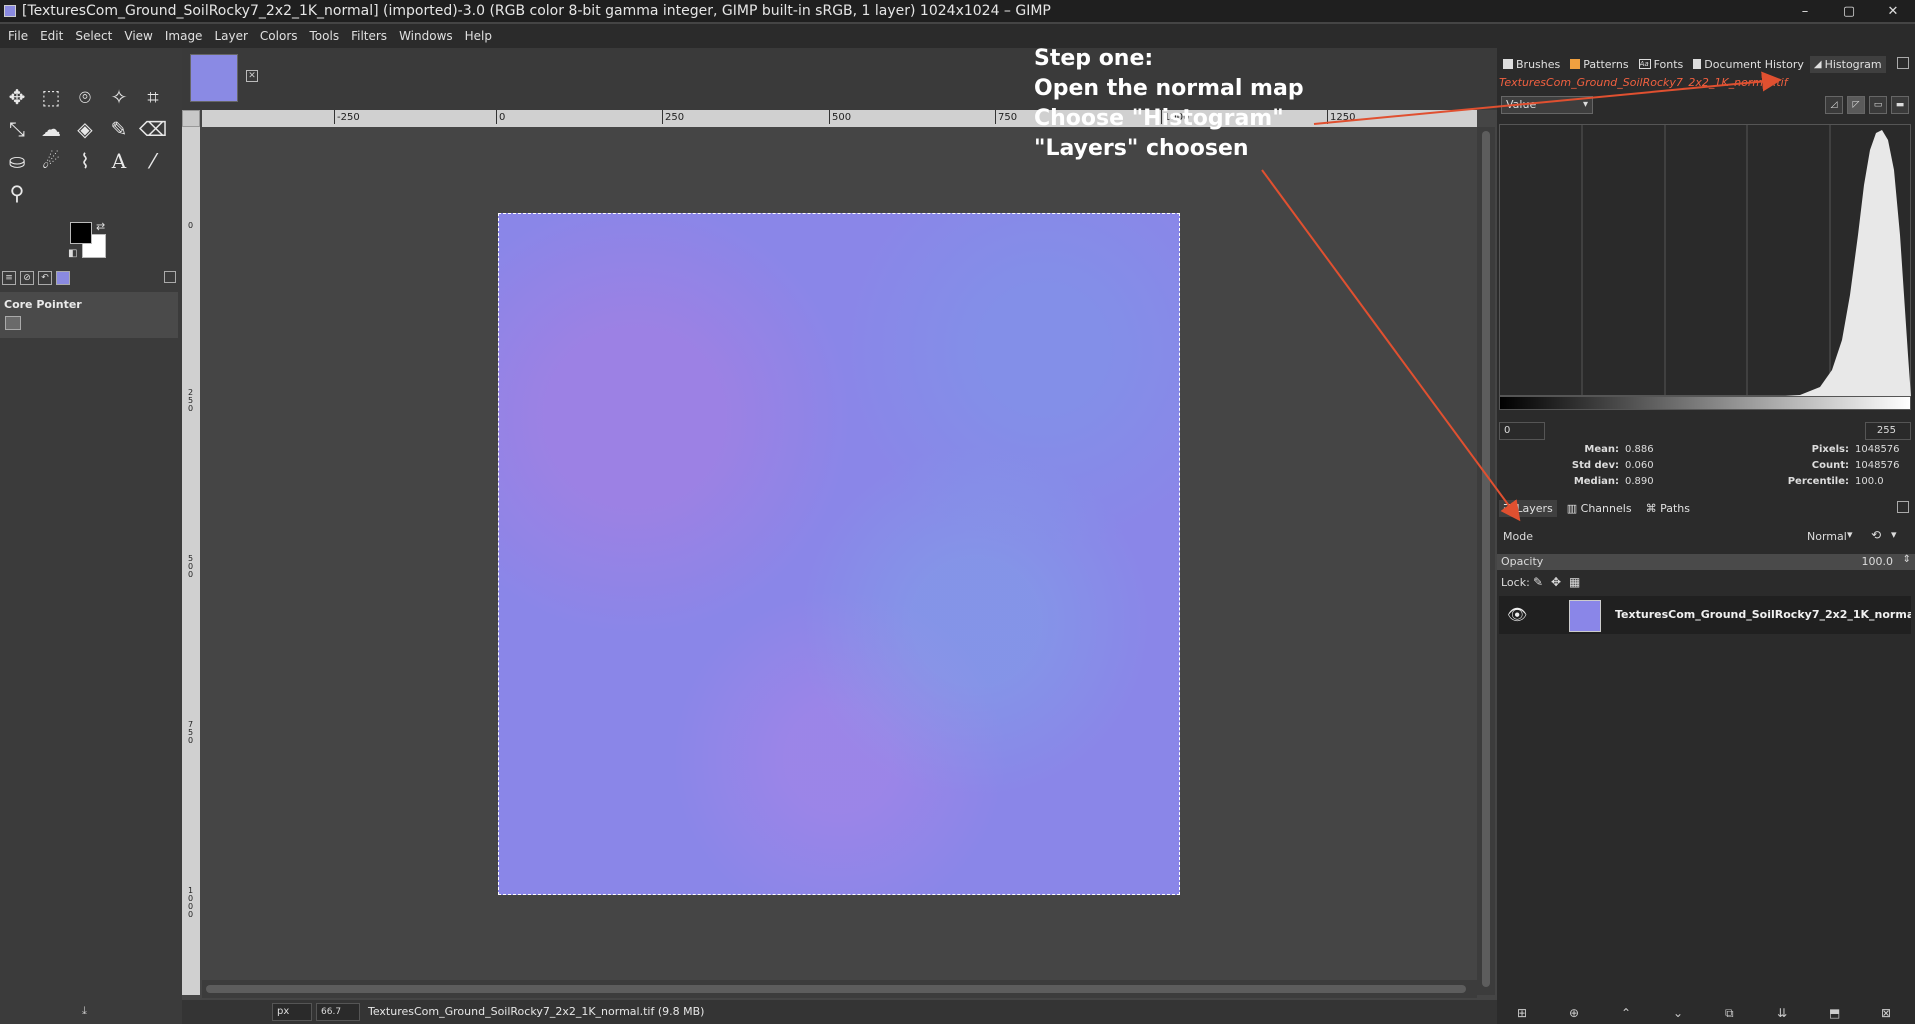 The image size is (1915, 1024). Describe the element at coordinates (500, 117) in the screenshot. I see `ruler-tick: 0` at that location.